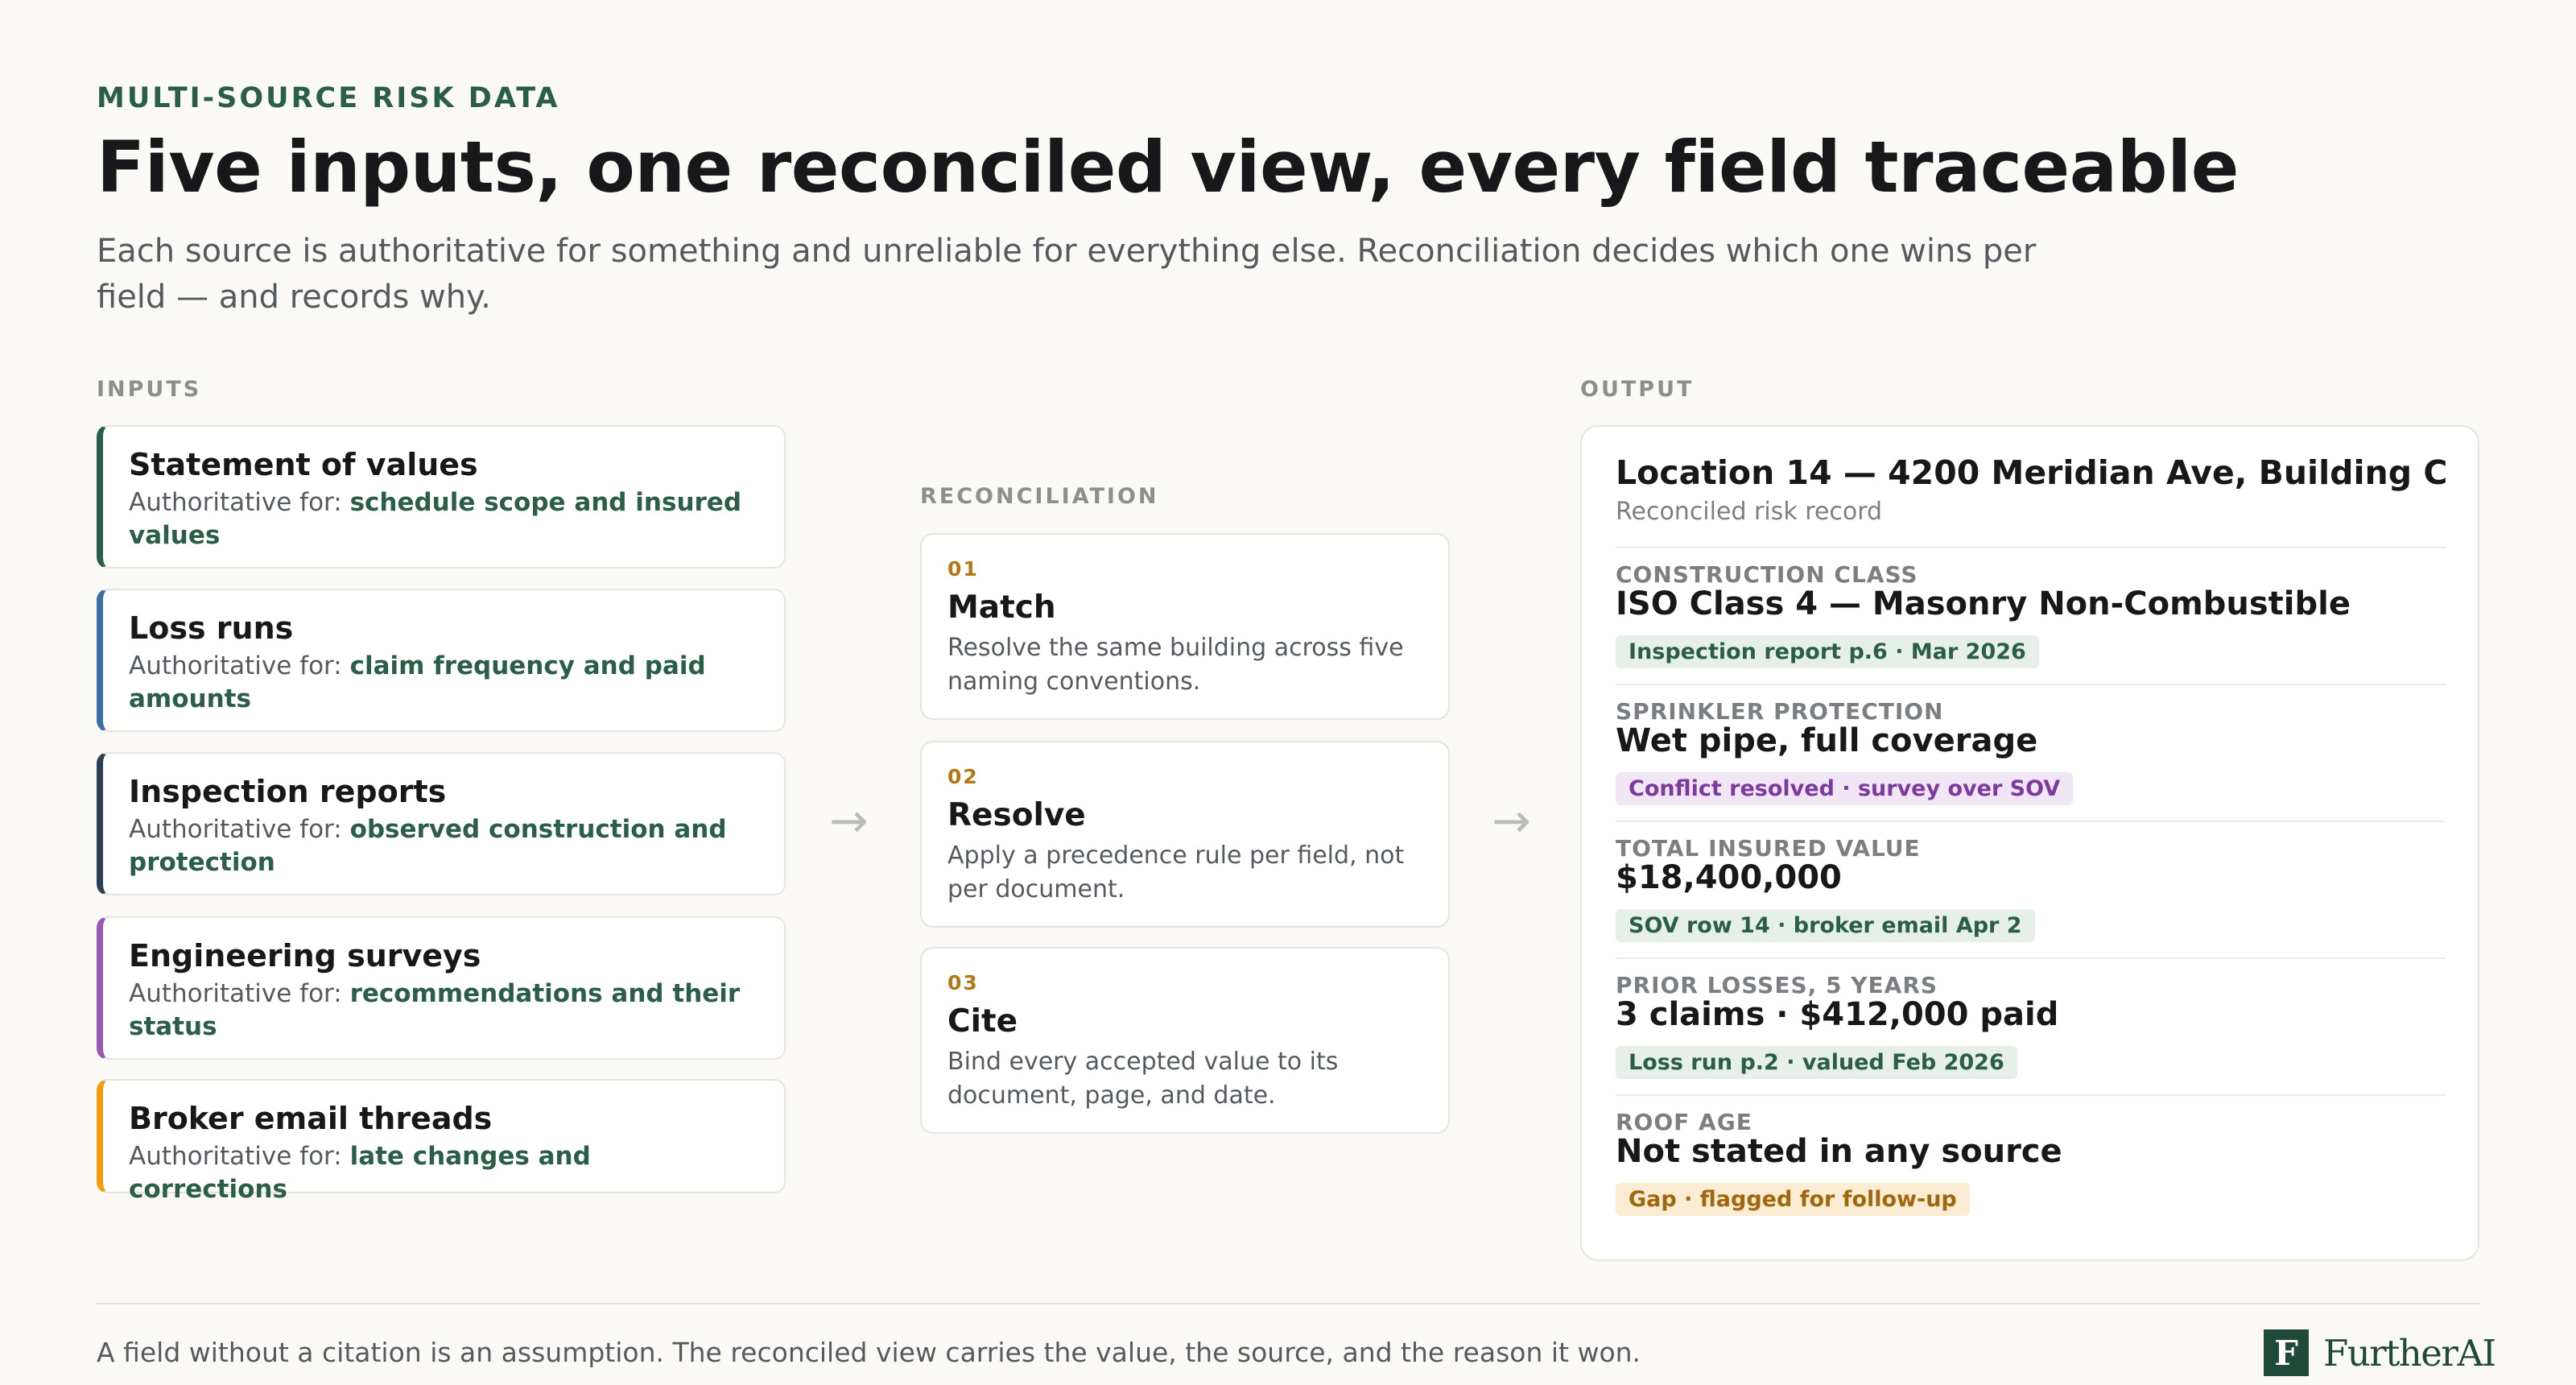 The image size is (2576, 1385). What do you see at coordinates (328, 98) in the screenshot?
I see `eyebrow: MULTI-SOURCE RISK DATA` at bounding box center [328, 98].